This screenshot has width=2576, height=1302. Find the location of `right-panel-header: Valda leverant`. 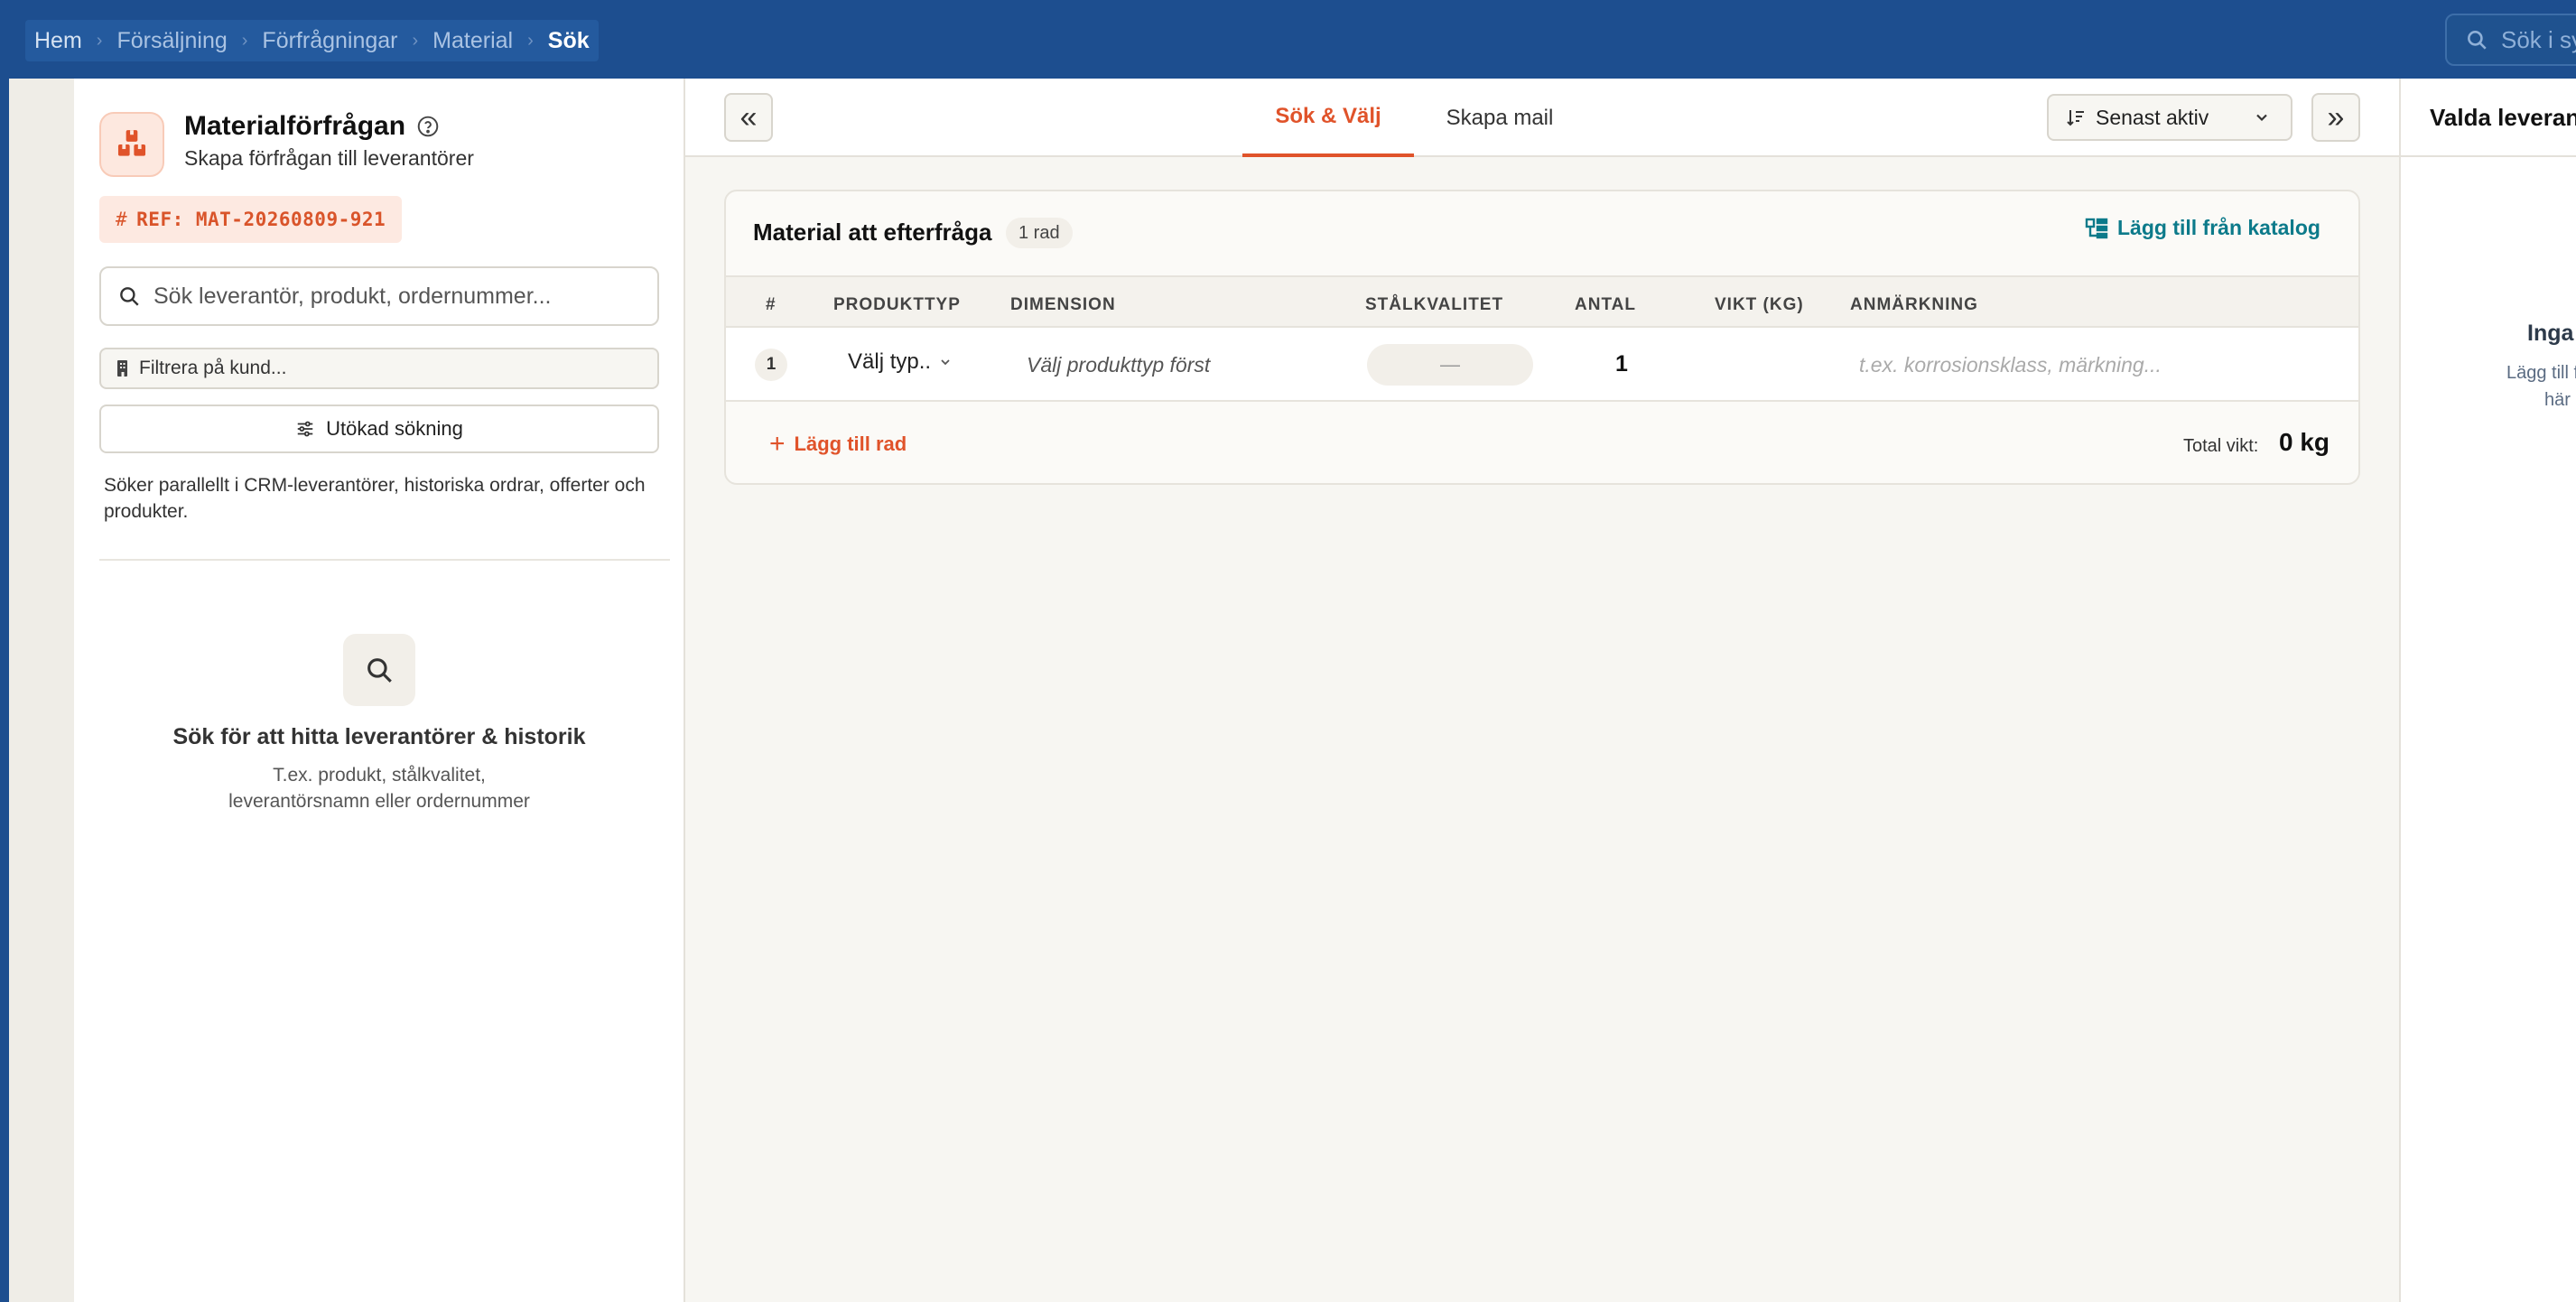

right-panel-header: Valda leverant is located at coordinates (2488, 118).